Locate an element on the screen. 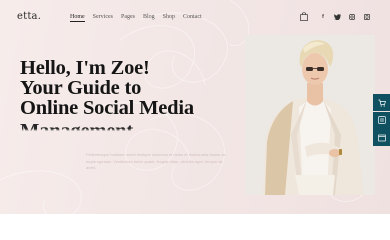  cart-tool-icon is located at coordinates (382, 103).